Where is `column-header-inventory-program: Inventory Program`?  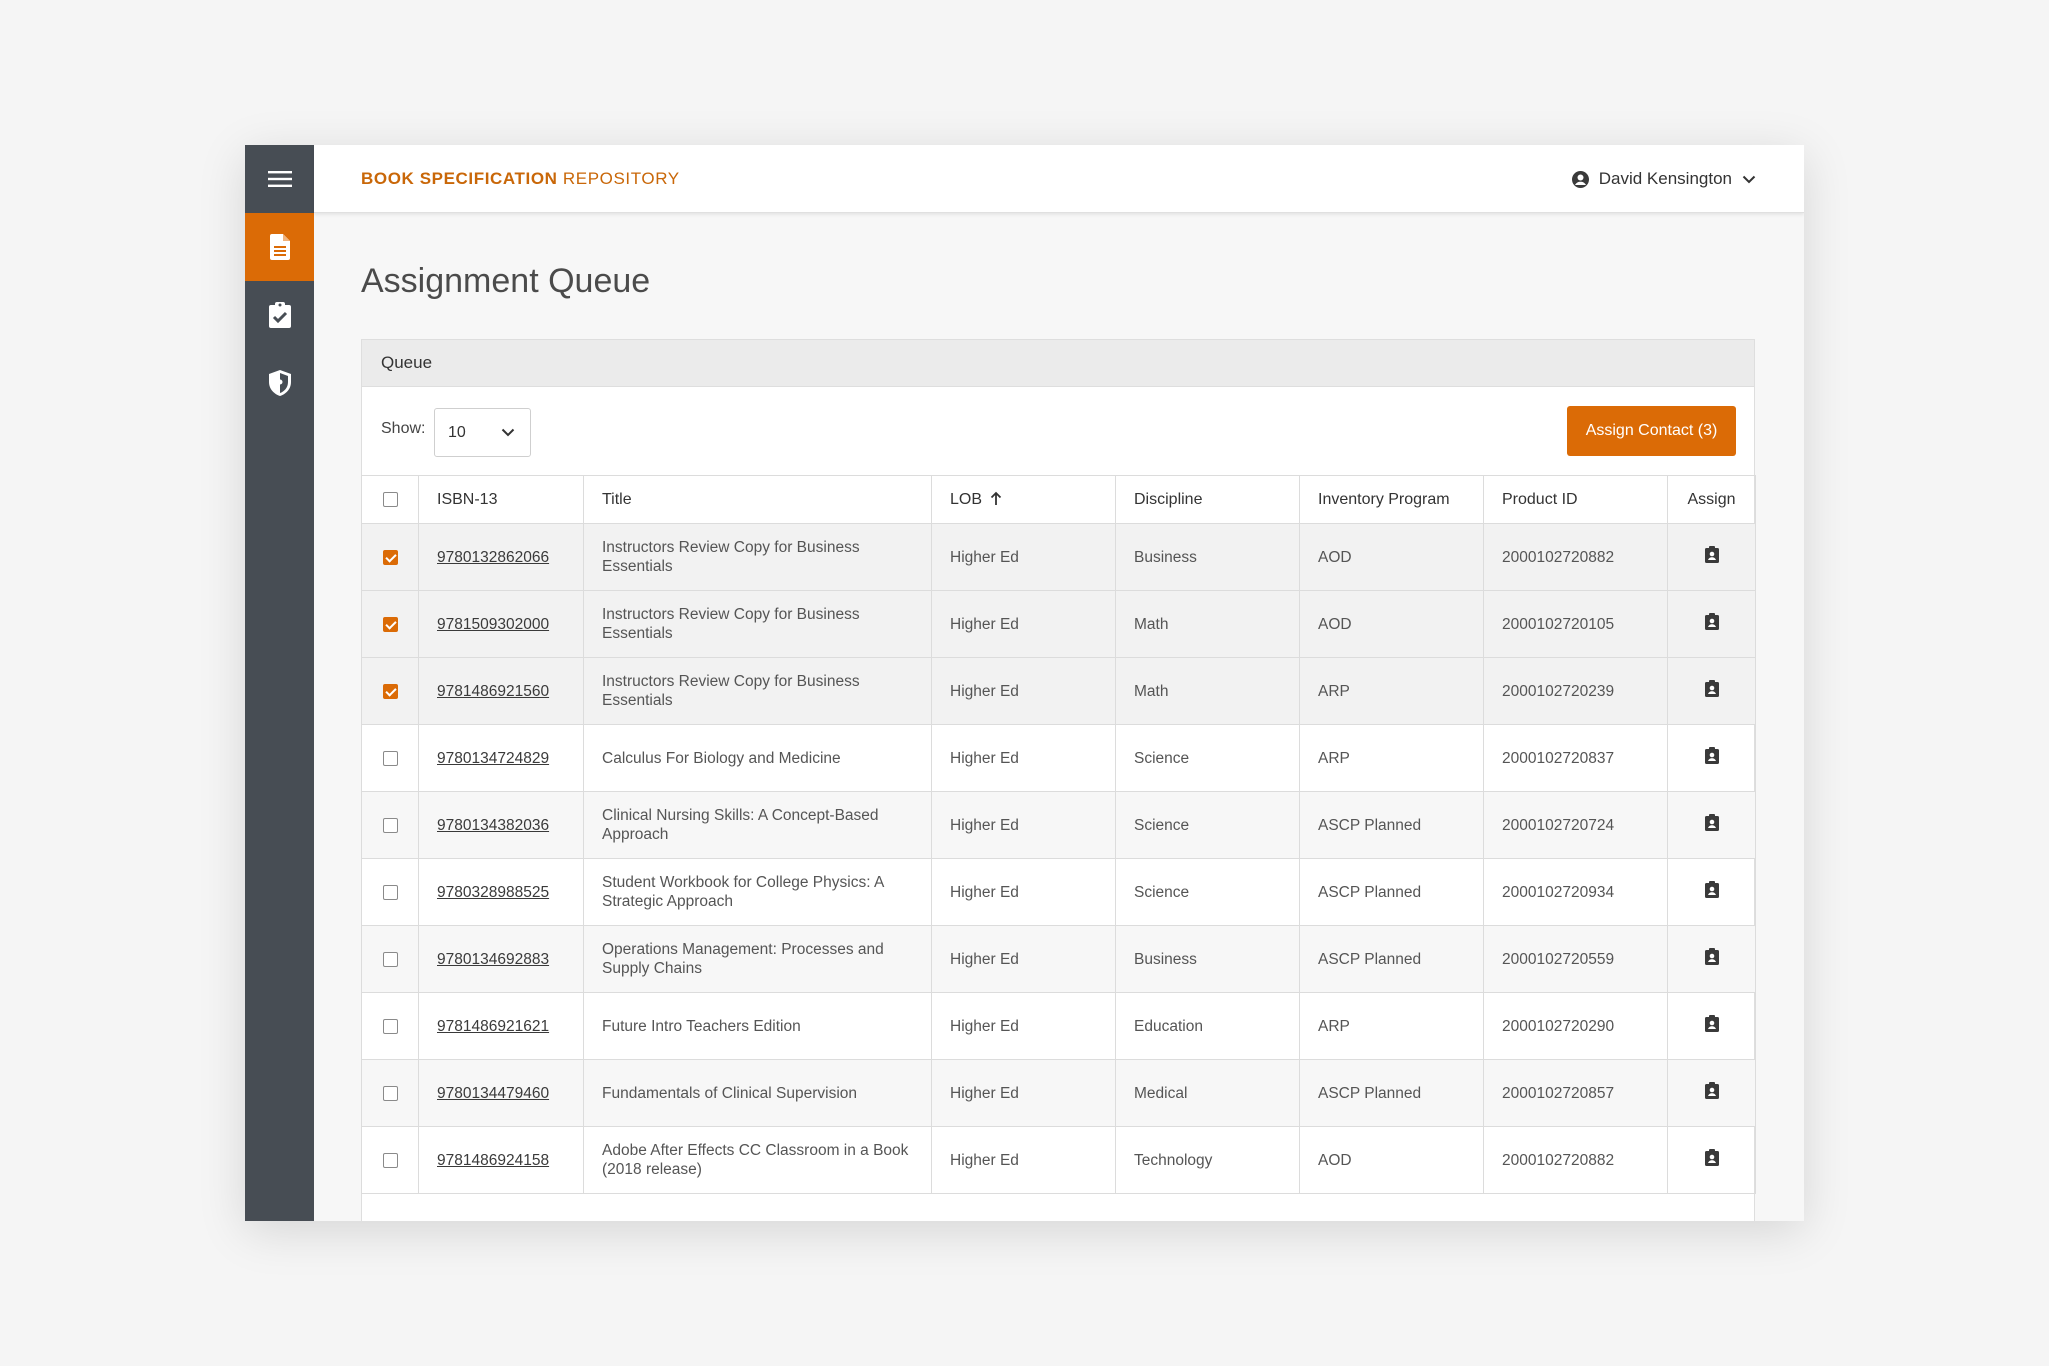
column-header-inventory-program: Inventory Program is located at coordinates (1391, 499).